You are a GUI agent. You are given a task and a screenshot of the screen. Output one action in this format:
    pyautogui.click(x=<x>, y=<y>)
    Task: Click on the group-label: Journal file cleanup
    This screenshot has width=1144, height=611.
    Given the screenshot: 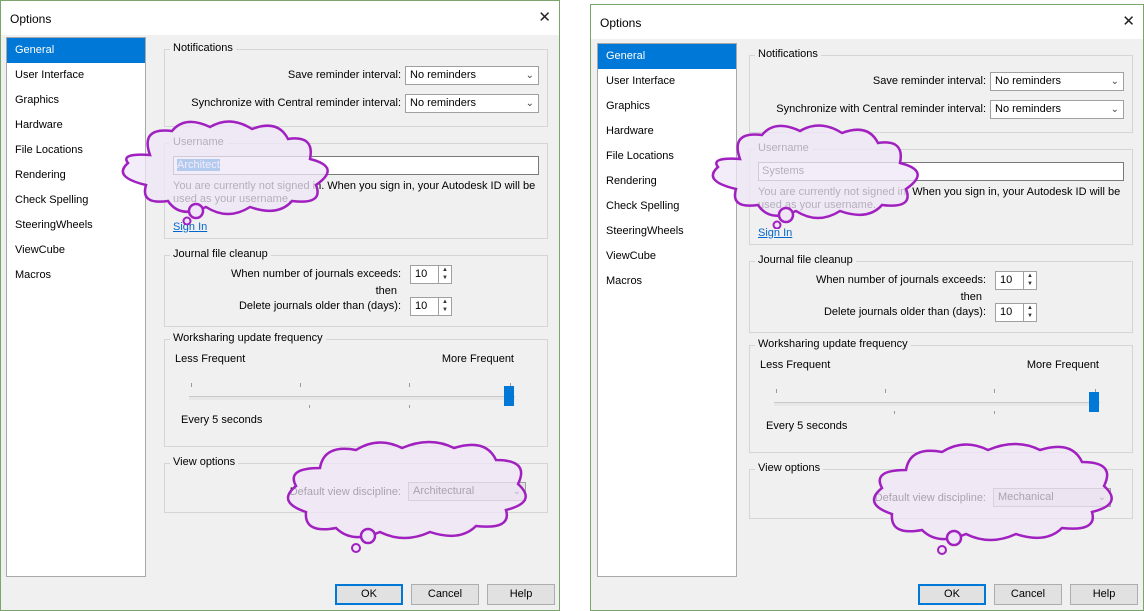 What is the action you would take?
    pyautogui.click(x=805, y=260)
    